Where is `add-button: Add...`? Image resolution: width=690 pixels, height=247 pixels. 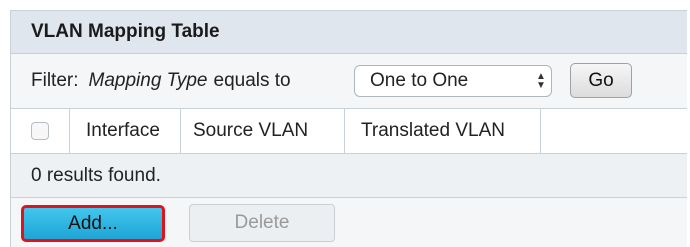
add-button: Add... is located at coordinates (93, 223).